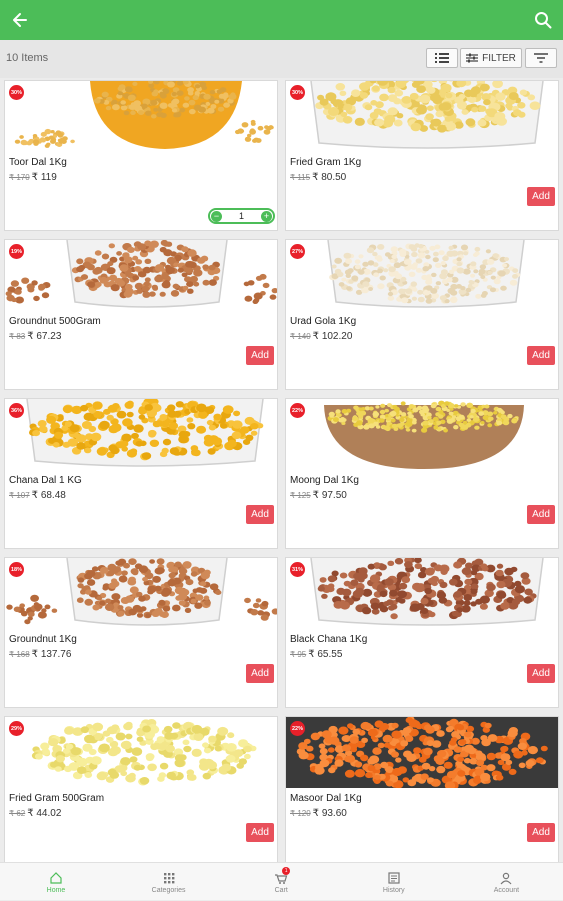 This screenshot has height=901, width=563. I want to click on product-card: 29% Fried Gram 500Gram ₹ 62 ₹ 44.02 Add, so click(141, 789).